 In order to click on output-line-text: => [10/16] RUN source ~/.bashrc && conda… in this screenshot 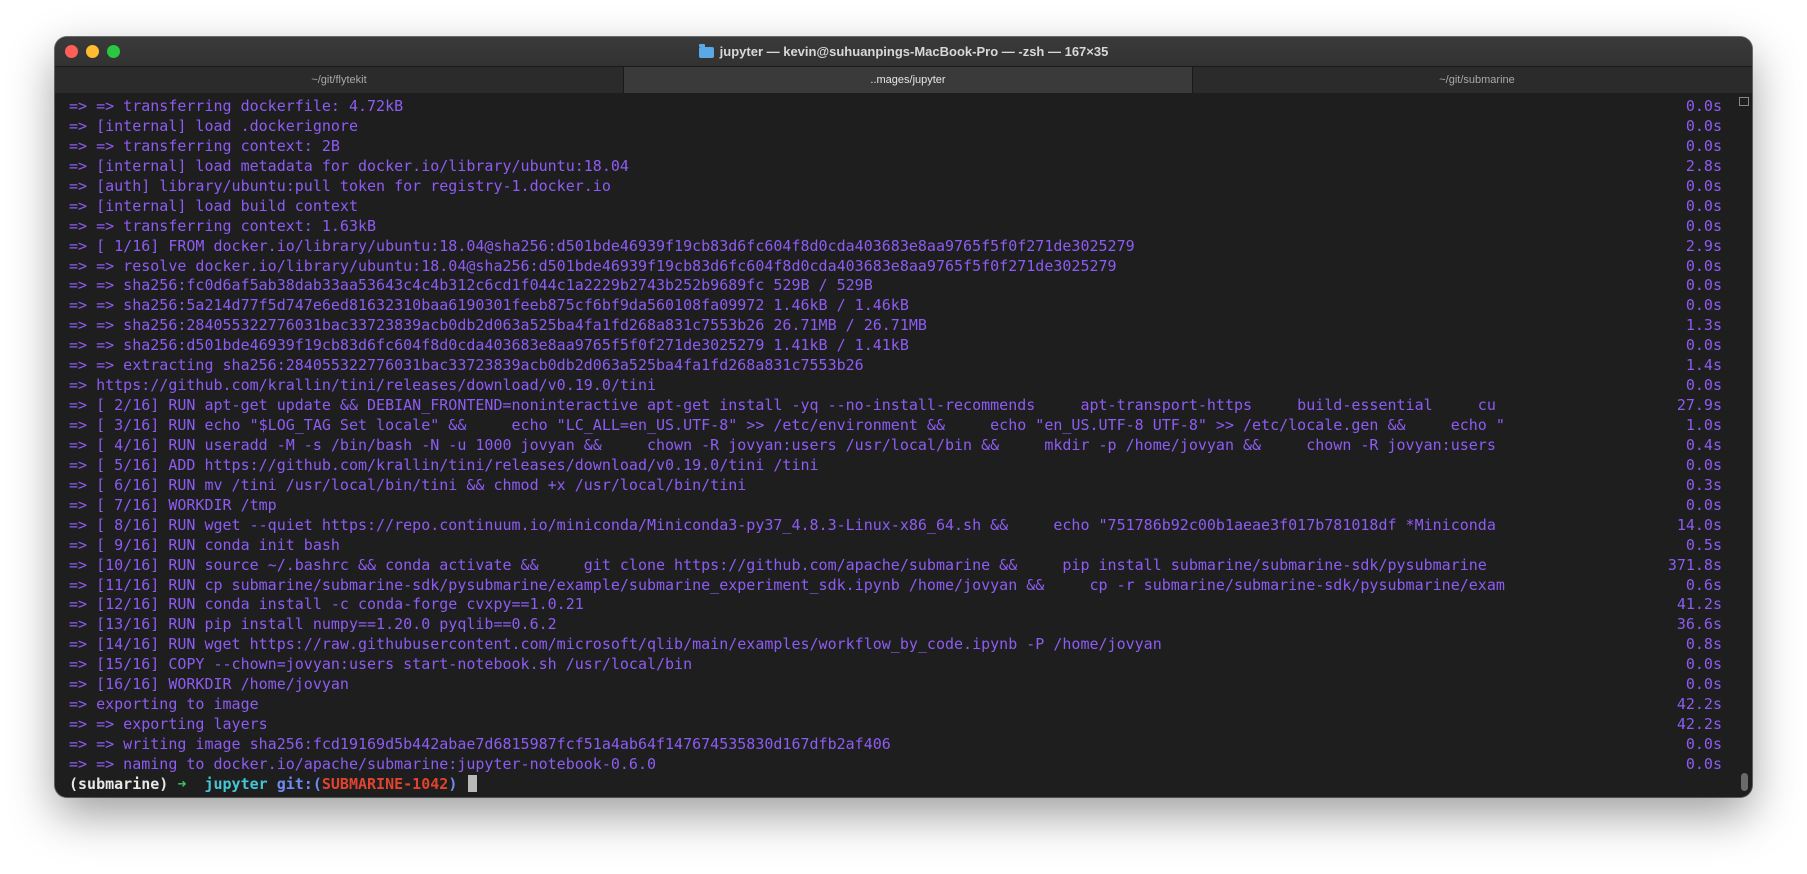, I will do `click(778, 564)`.